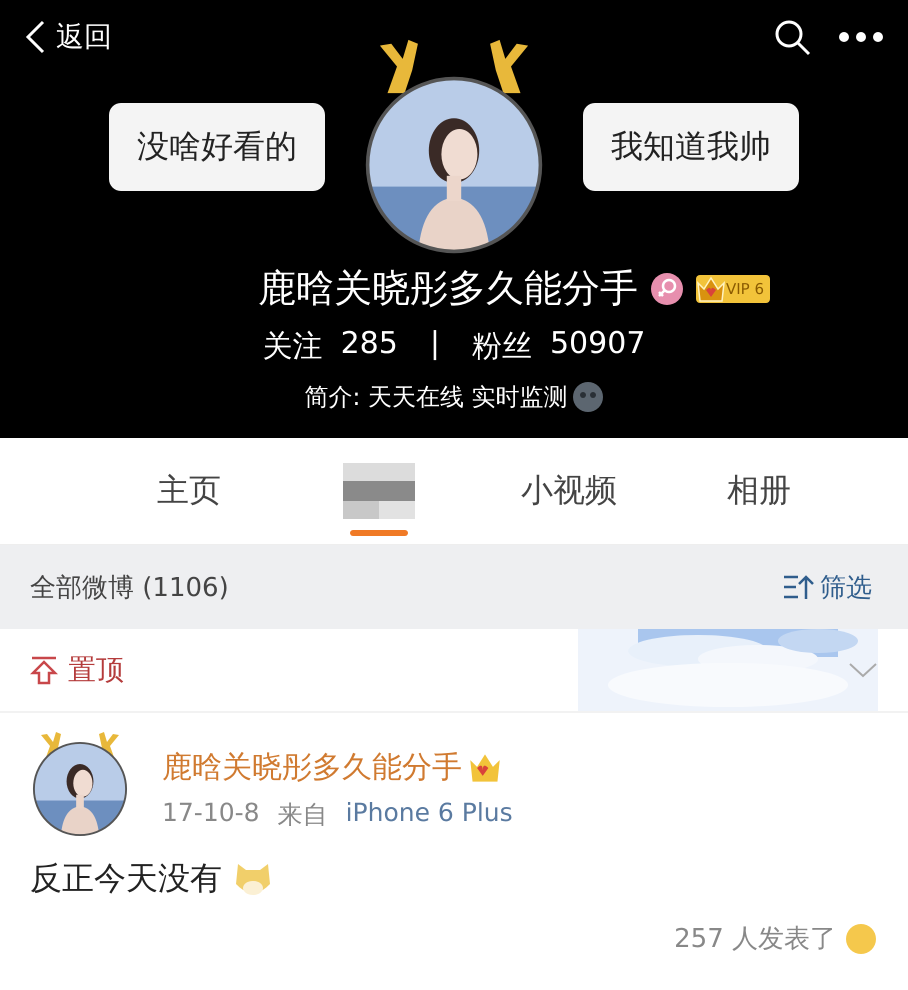 This screenshot has height=990, width=908. I want to click on fans-count: 50907, so click(598, 346).